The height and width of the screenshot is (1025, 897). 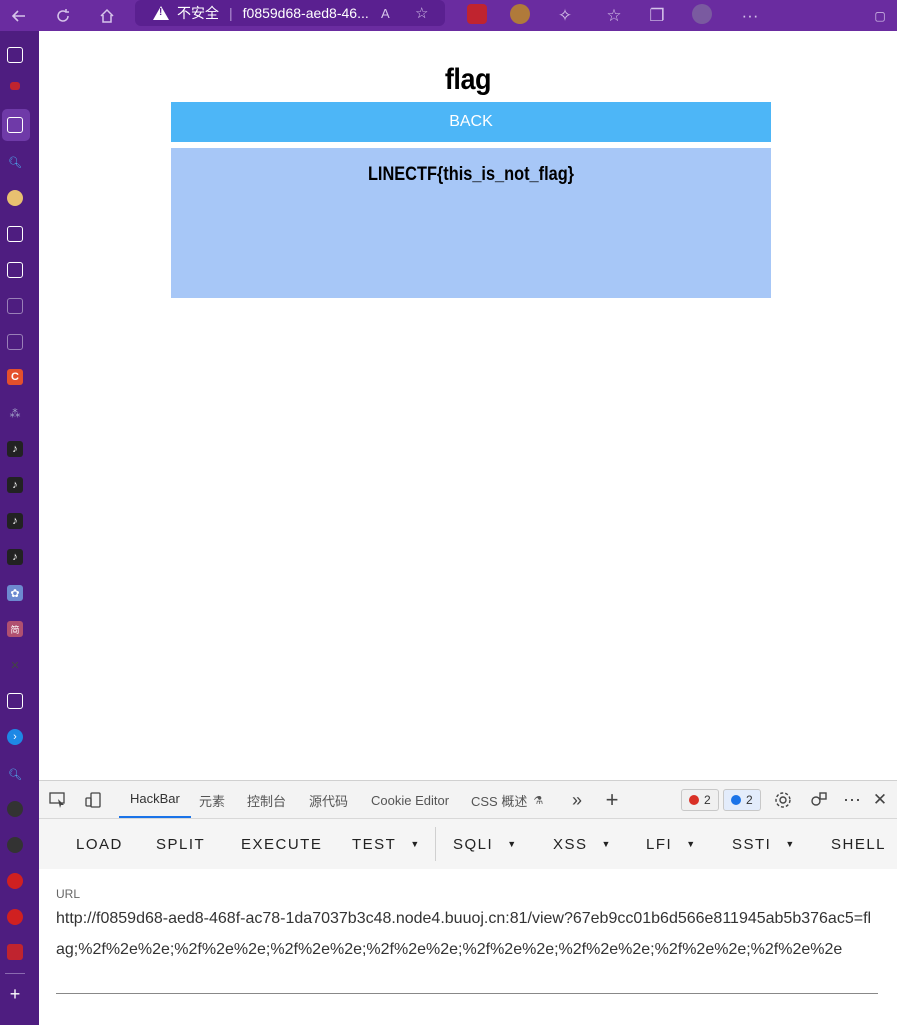 What do you see at coordinates (68, 894) in the screenshot?
I see `url-label: URL` at bounding box center [68, 894].